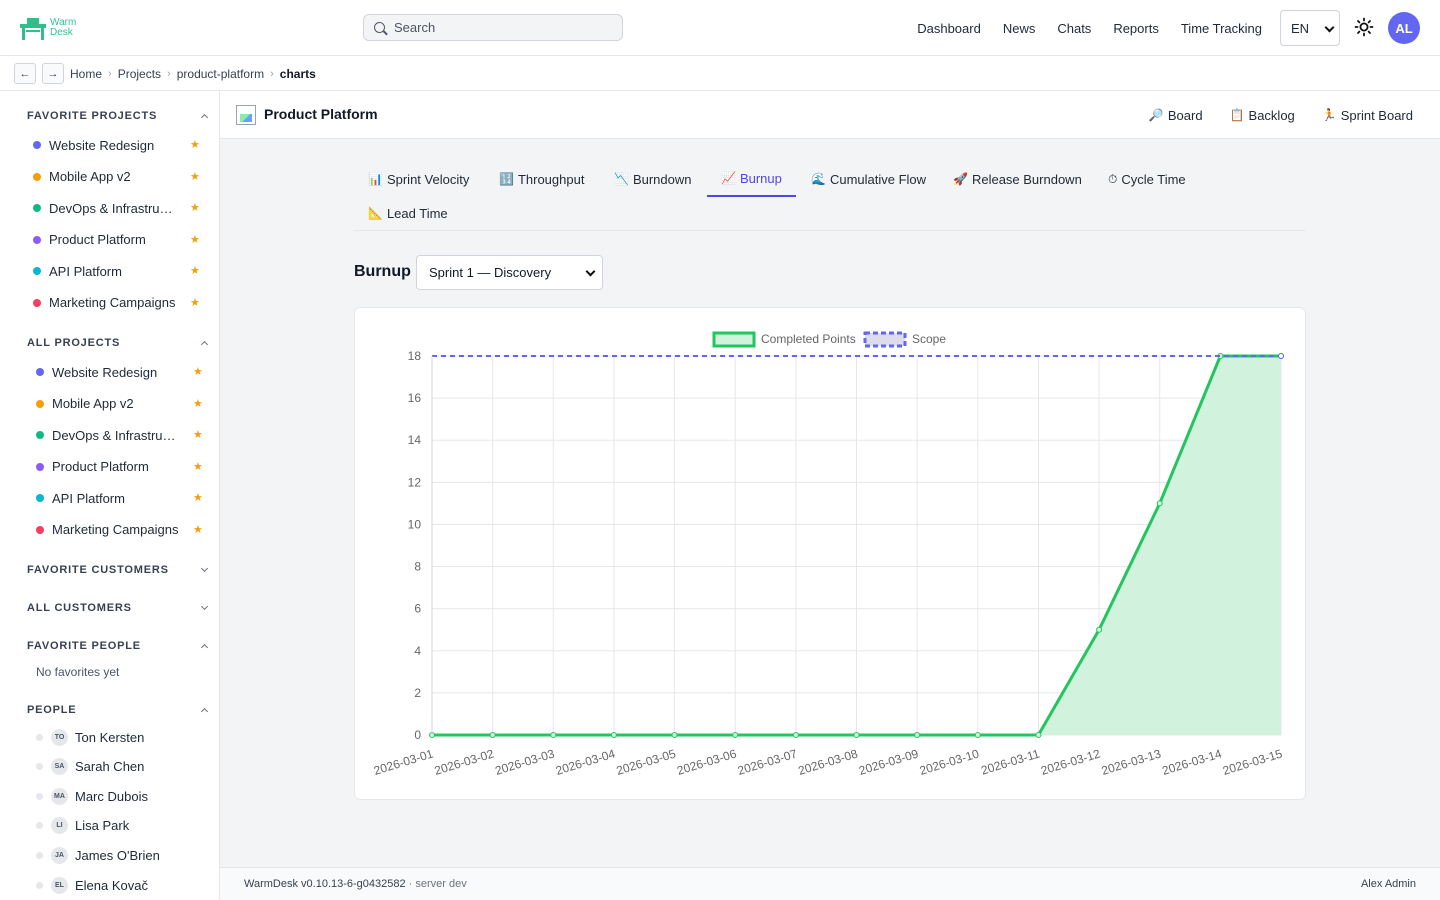 Image resolution: width=1440 pixels, height=900 pixels. I want to click on sprint-board-button: 🏃 Sprint Board, so click(1367, 115).